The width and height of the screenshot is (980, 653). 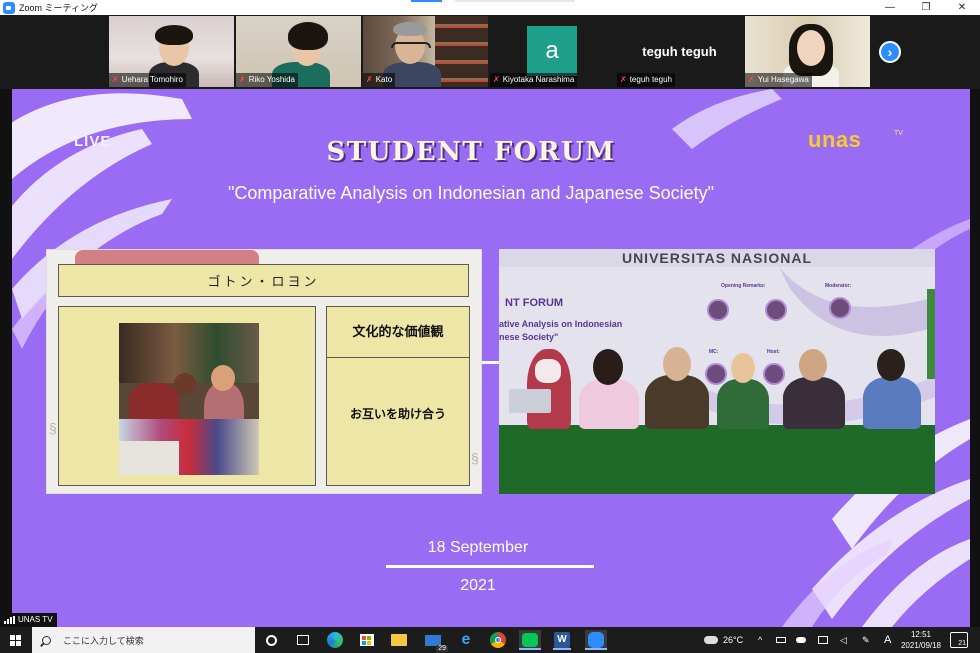 What do you see at coordinates (538, 79) in the screenshot?
I see `participant-name: Kiyotaka Narashima` at bounding box center [538, 79].